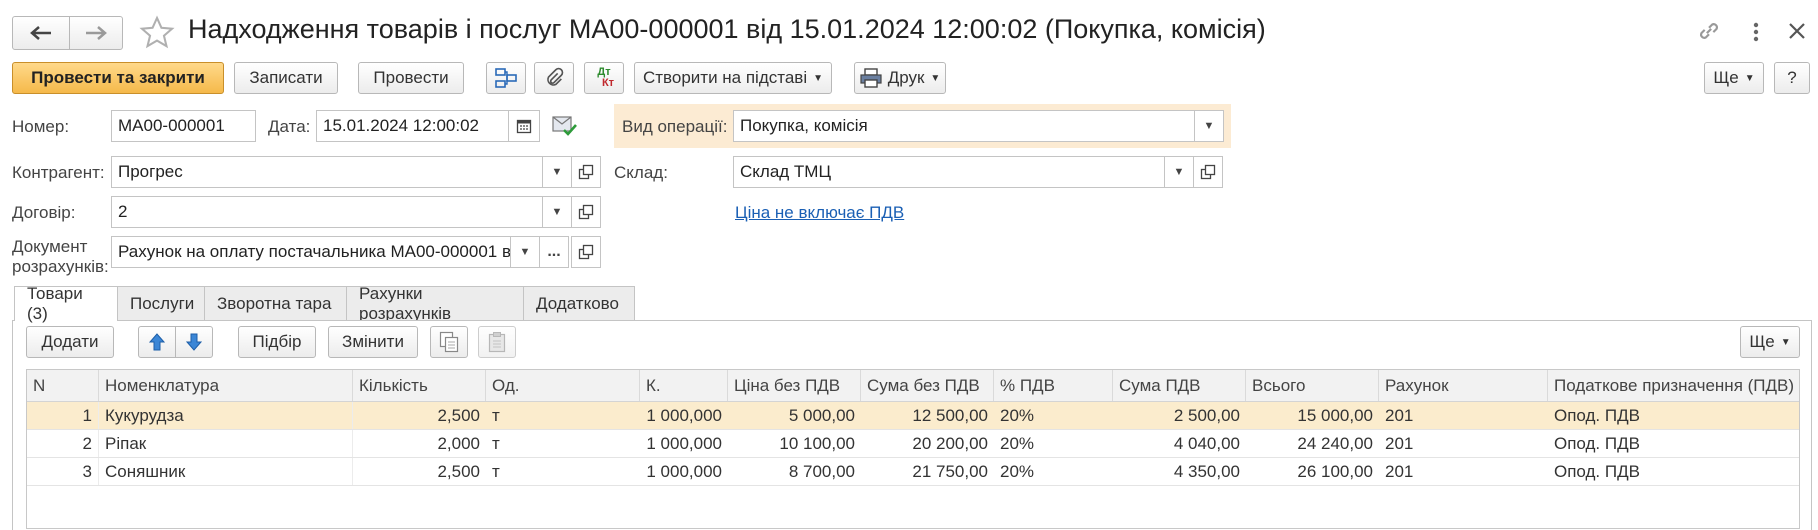 The width and height of the screenshot is (1818, 530). I want to click on dtkt-button: Дт Кт, so click(604, 78).